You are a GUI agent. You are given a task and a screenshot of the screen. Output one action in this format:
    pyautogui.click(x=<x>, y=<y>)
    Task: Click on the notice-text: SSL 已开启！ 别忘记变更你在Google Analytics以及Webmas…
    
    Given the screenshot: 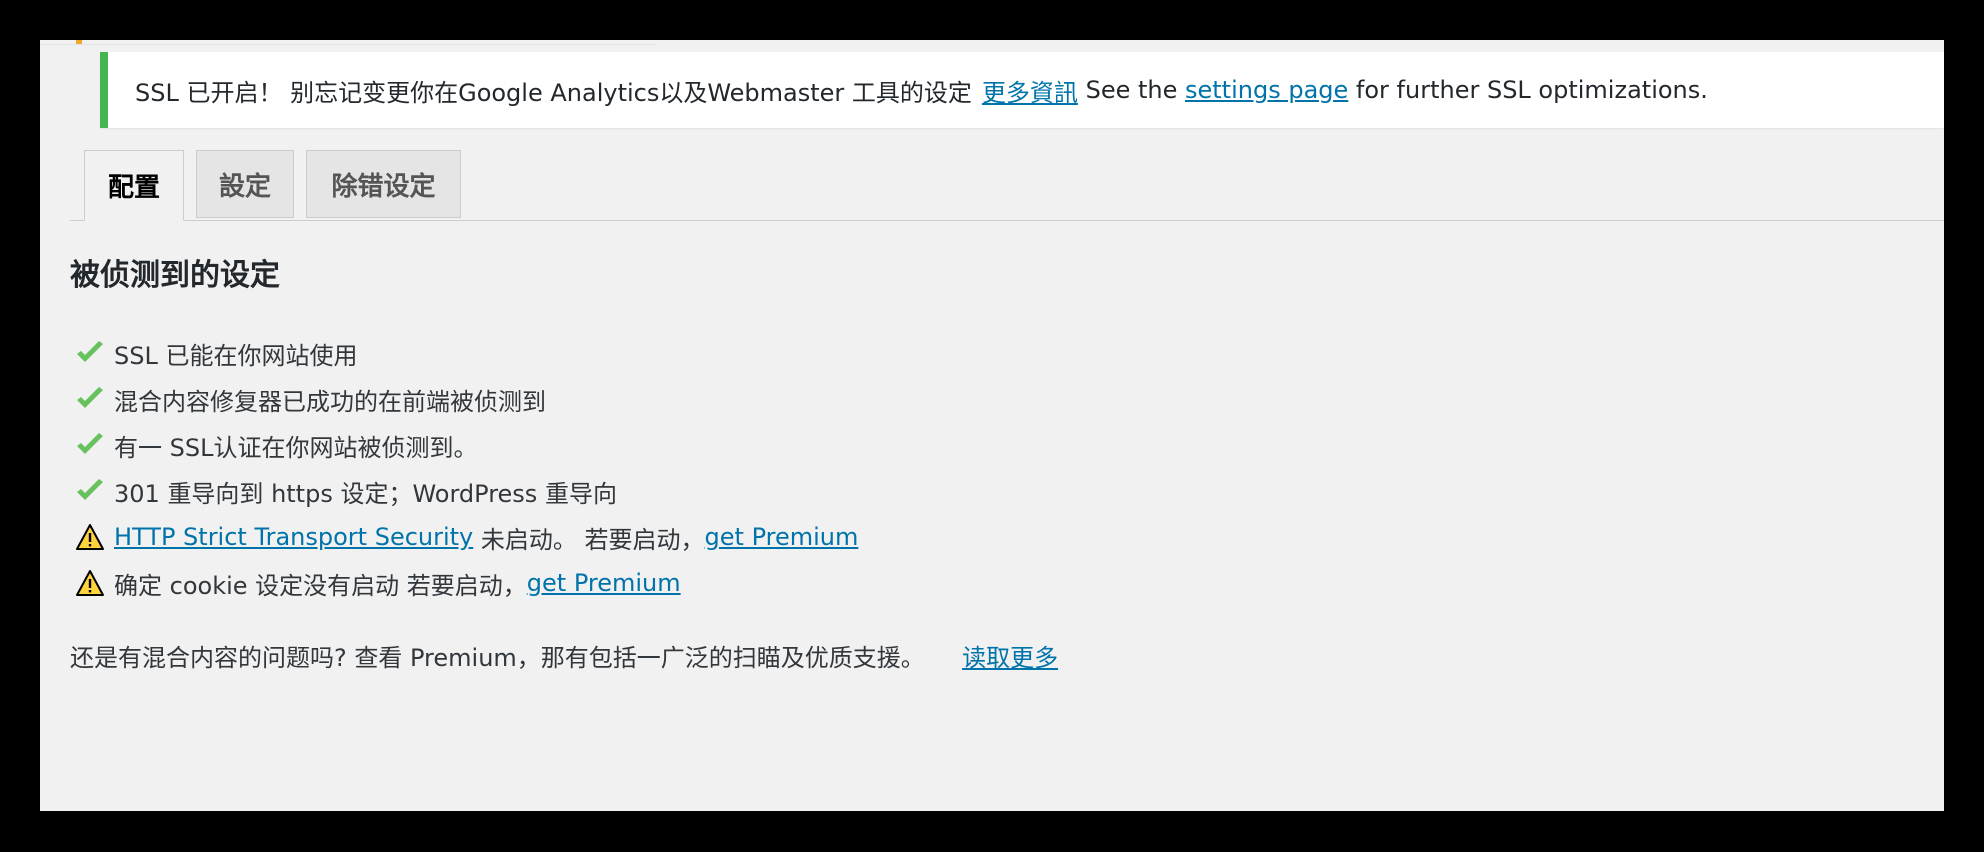 What is the action you would take?
    pyautogui.click(x=553, y=92)
    